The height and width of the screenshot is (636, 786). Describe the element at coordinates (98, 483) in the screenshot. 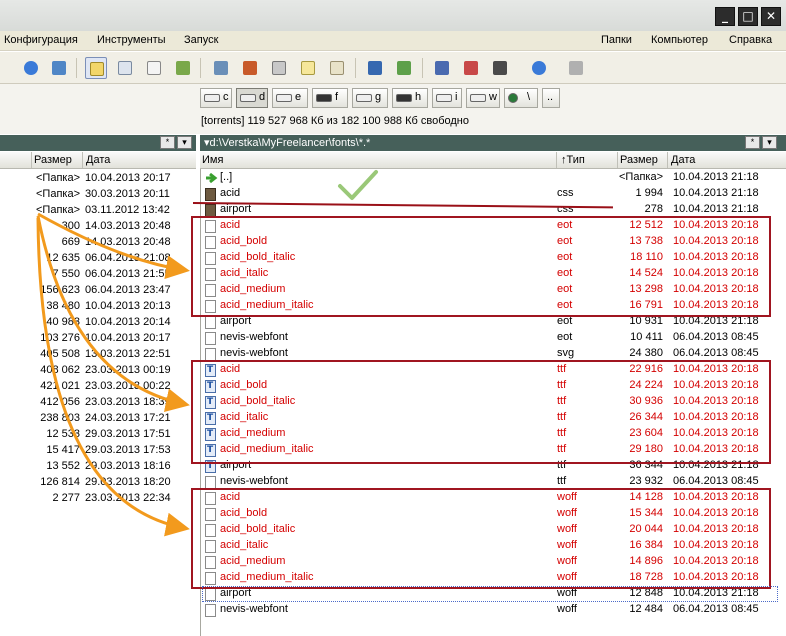

I see `list-item: 126 814 29.03.2013 18:20` at that location.